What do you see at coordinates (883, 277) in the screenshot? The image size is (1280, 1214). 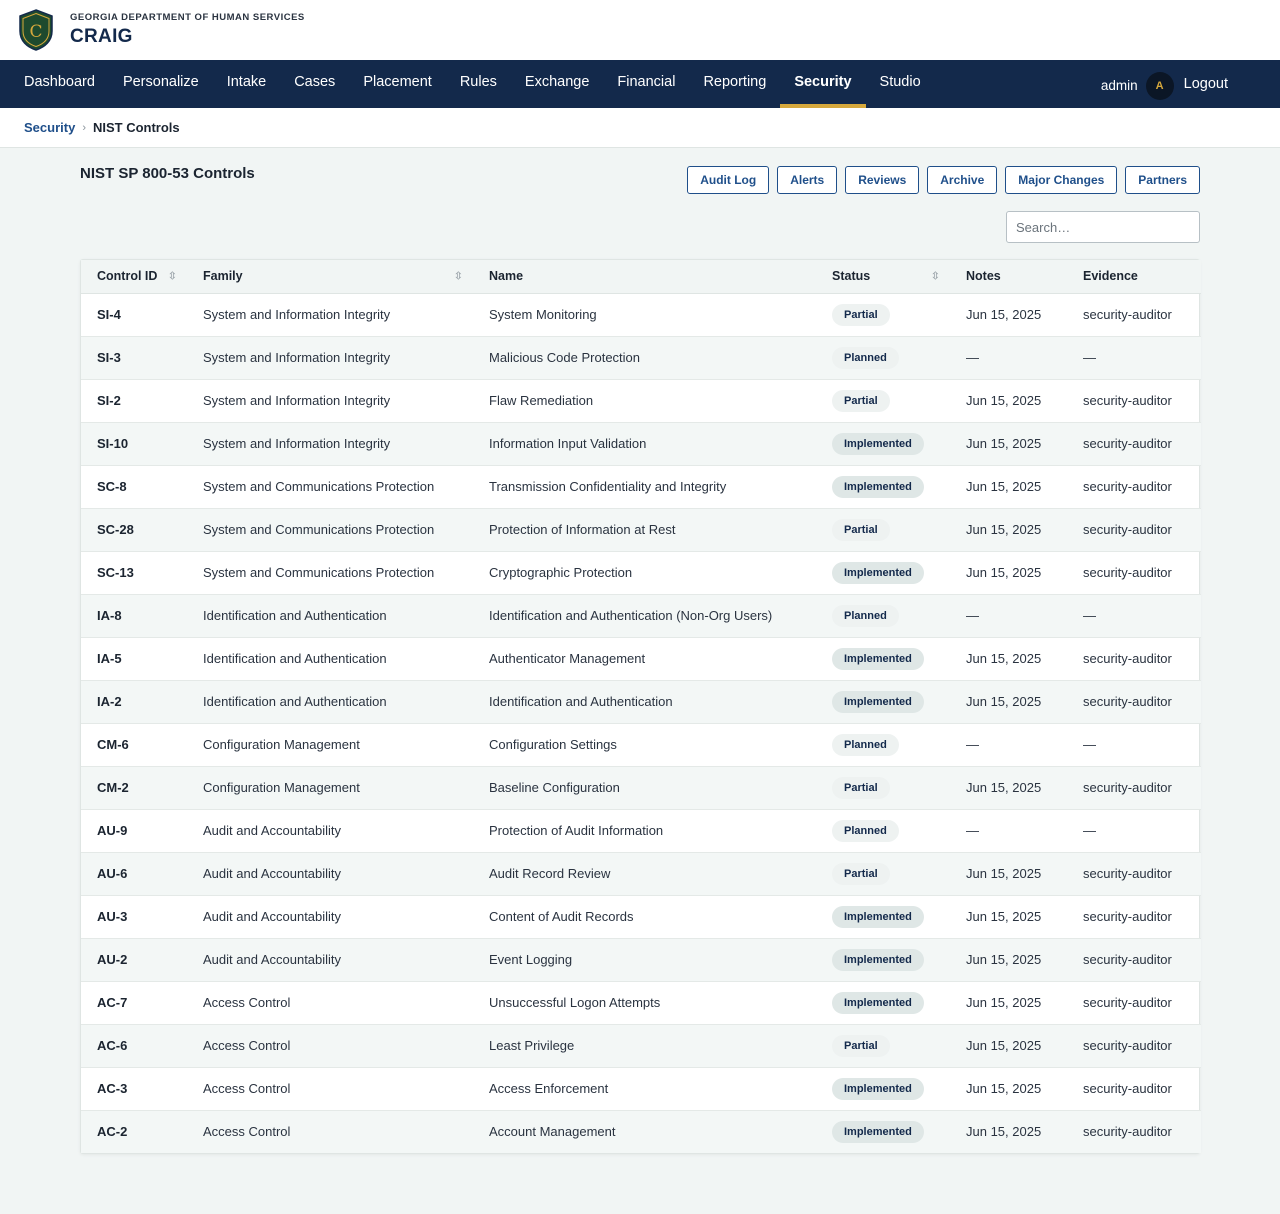 I see `column-header-status: Status ⇳` at bounding box center [883, 277].